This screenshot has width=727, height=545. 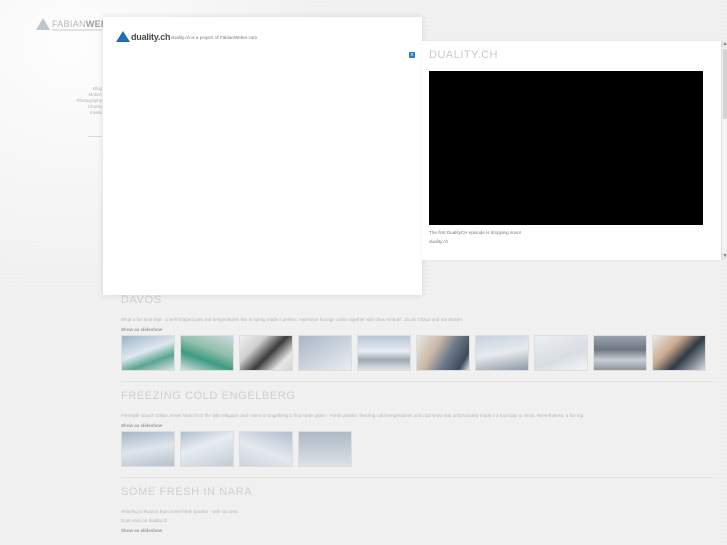 I want to click on scroll-up-icon: ▲, so click(x=724, y=44).